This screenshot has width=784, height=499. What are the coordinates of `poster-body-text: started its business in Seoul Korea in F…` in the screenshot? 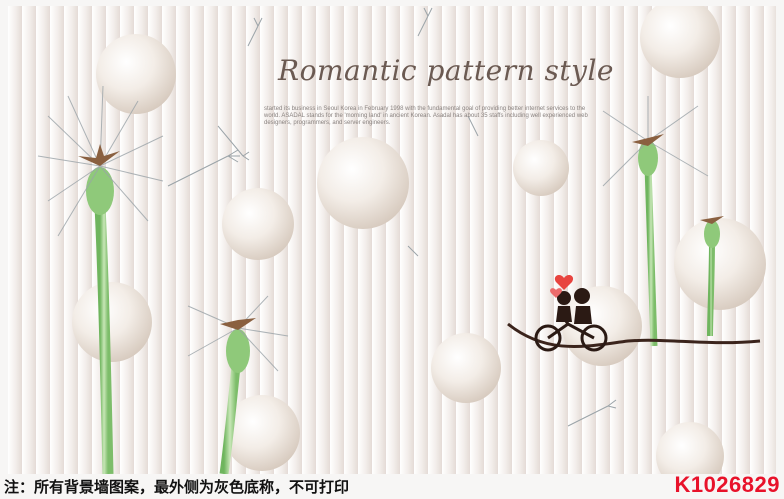 It's located at (426, 116).